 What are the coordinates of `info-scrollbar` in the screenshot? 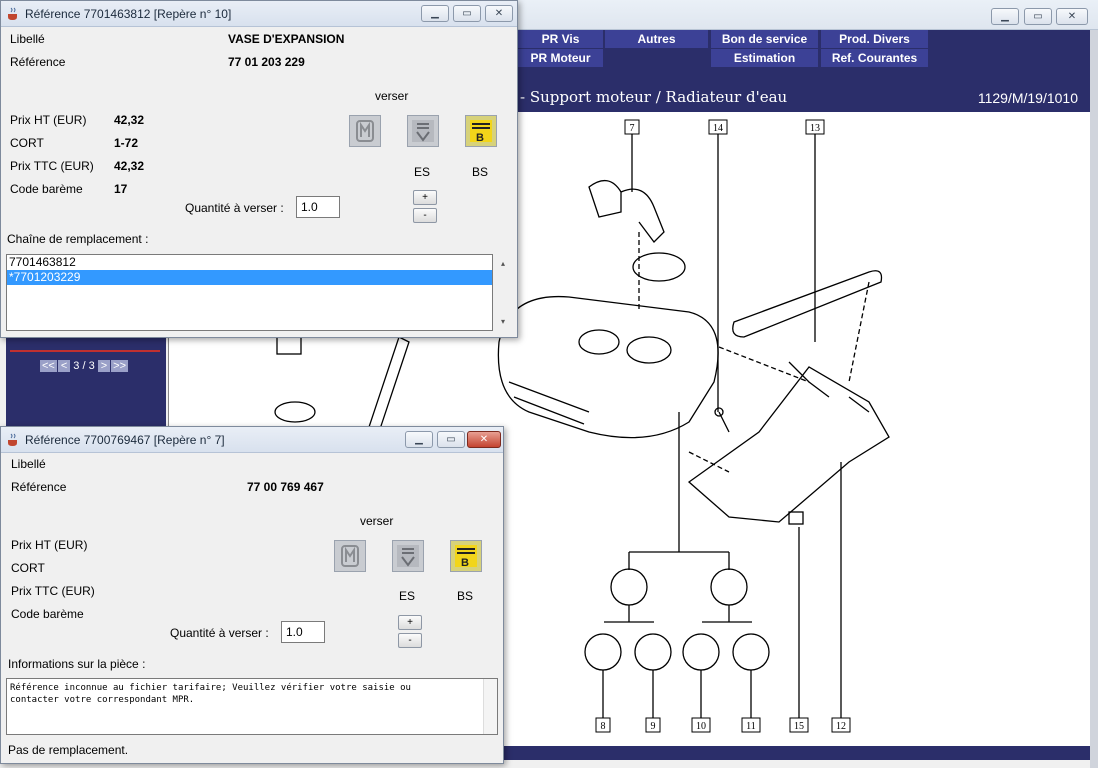 It's located at (490, 706).